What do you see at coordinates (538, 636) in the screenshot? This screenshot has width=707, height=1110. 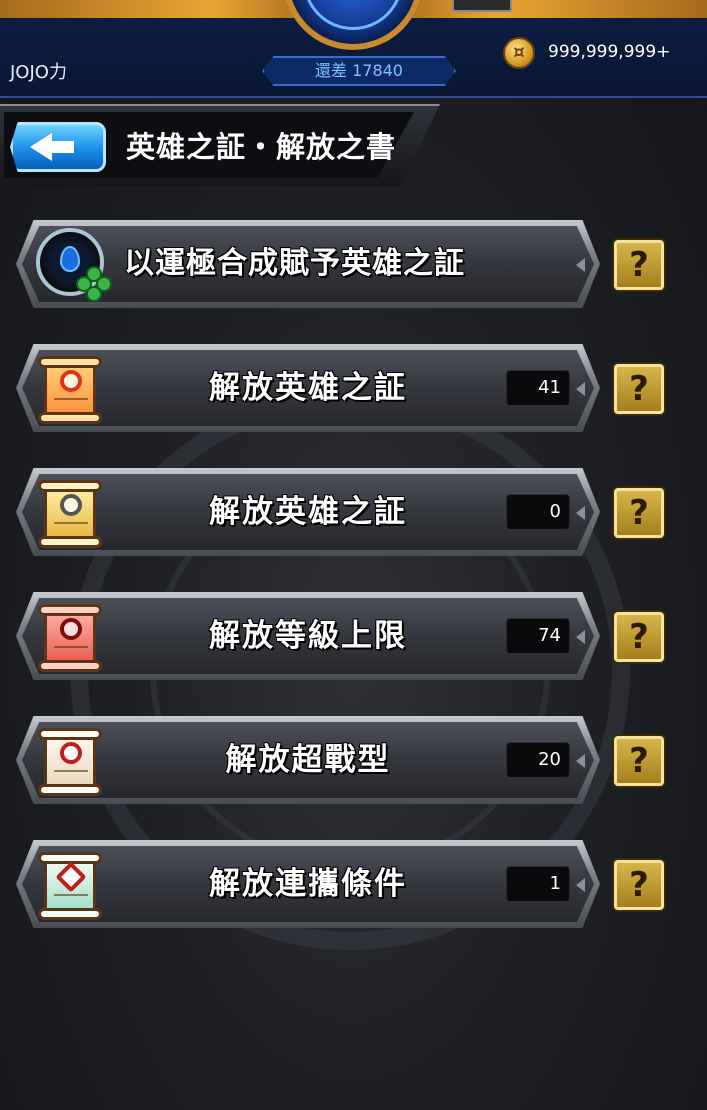 I see `item-count: 74` at bounding box center [538, 636].